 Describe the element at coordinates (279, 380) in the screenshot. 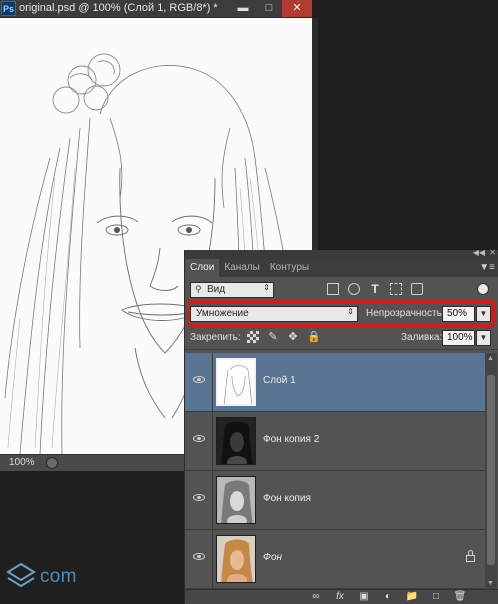

I see `layer-name: Слой 1` at that location.